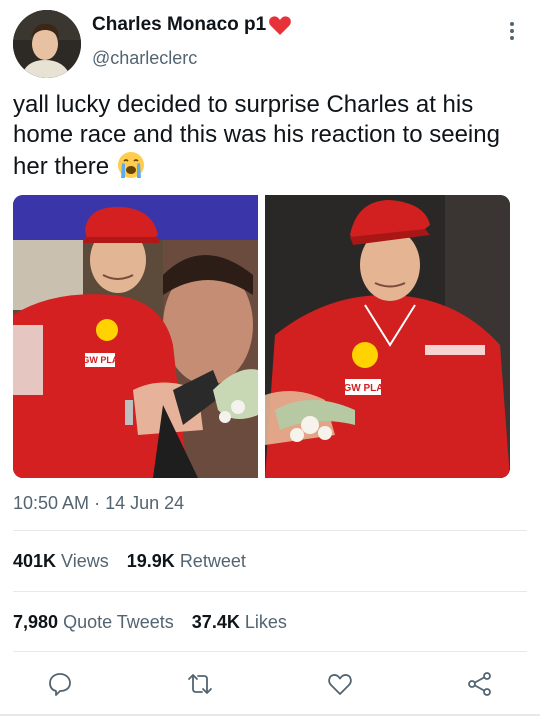  Describe the element at coordinates (85, 561) in the screenshot. I see `views-label: Views` at that location.